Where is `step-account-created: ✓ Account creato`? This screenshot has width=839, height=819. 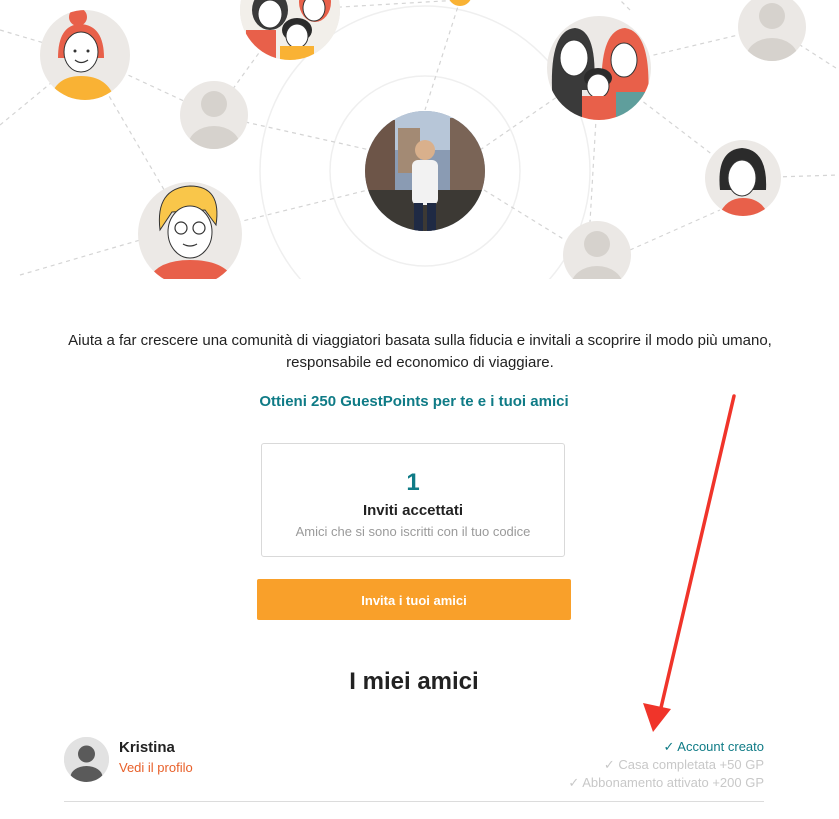
step-account-created: ✓ Account creato is located at coordinates (713, 746).